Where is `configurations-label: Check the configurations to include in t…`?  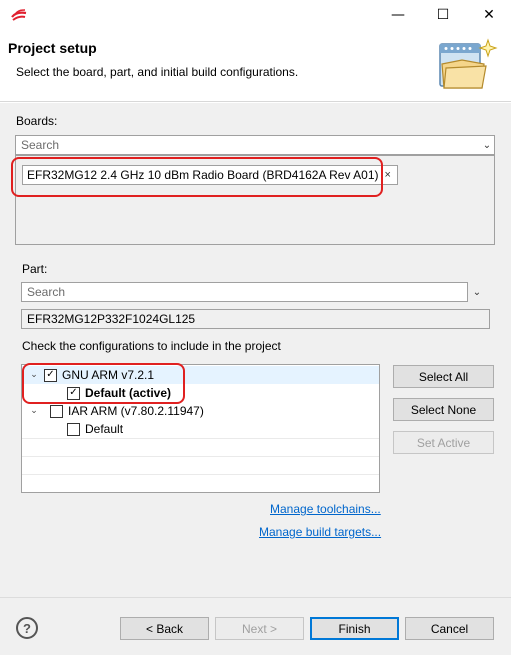
configurations-label: Check the configurations to include in t… is located at coordinates (151, 346).